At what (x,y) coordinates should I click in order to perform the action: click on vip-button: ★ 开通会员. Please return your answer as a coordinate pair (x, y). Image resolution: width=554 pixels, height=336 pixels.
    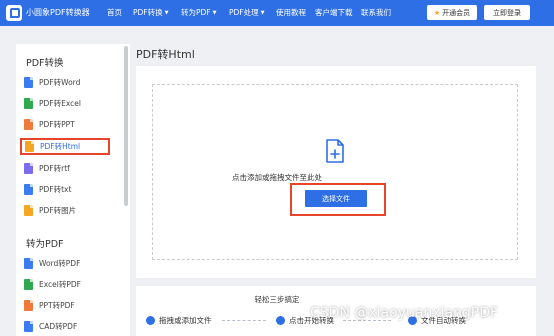
    Looking at the image, I should click on (452, 12).